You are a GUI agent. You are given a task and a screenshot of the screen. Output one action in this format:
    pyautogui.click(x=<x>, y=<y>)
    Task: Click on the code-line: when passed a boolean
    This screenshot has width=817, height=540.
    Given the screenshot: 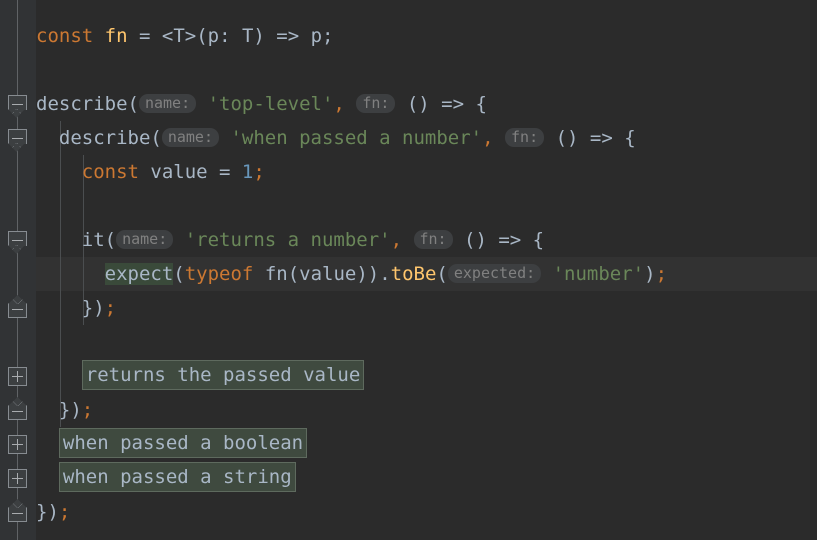 What is the action you would take?
    pyautogui.click(x=172, y=444)
    